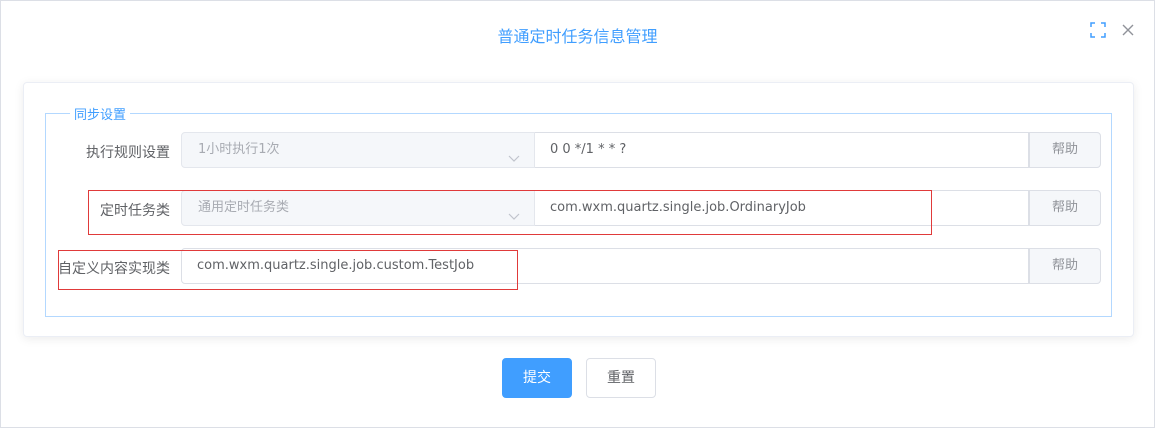 The height and width of the screenshot is (429, 1156). Describe the element at coordinates (100, 115) in the screenshot. I see `group-title: 同步设置` at that location.